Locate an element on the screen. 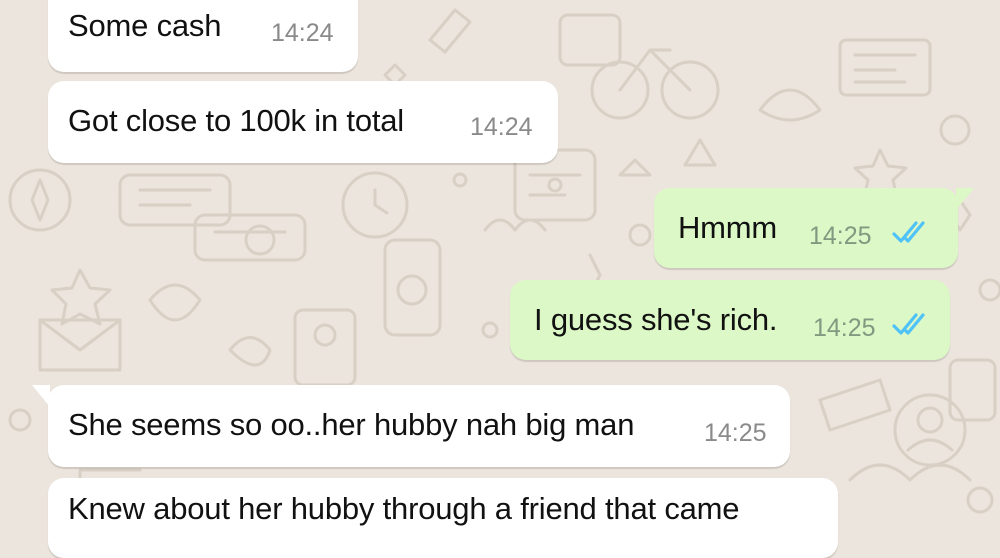 The height and width of the screenshot is (558, 1000). message-text: I guess she's rich. is located at coordinates (656, 319).